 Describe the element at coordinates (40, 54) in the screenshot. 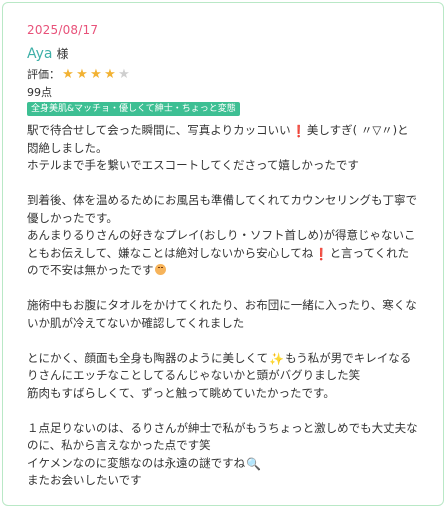

I see `reviewer-name: Aya` at that location.